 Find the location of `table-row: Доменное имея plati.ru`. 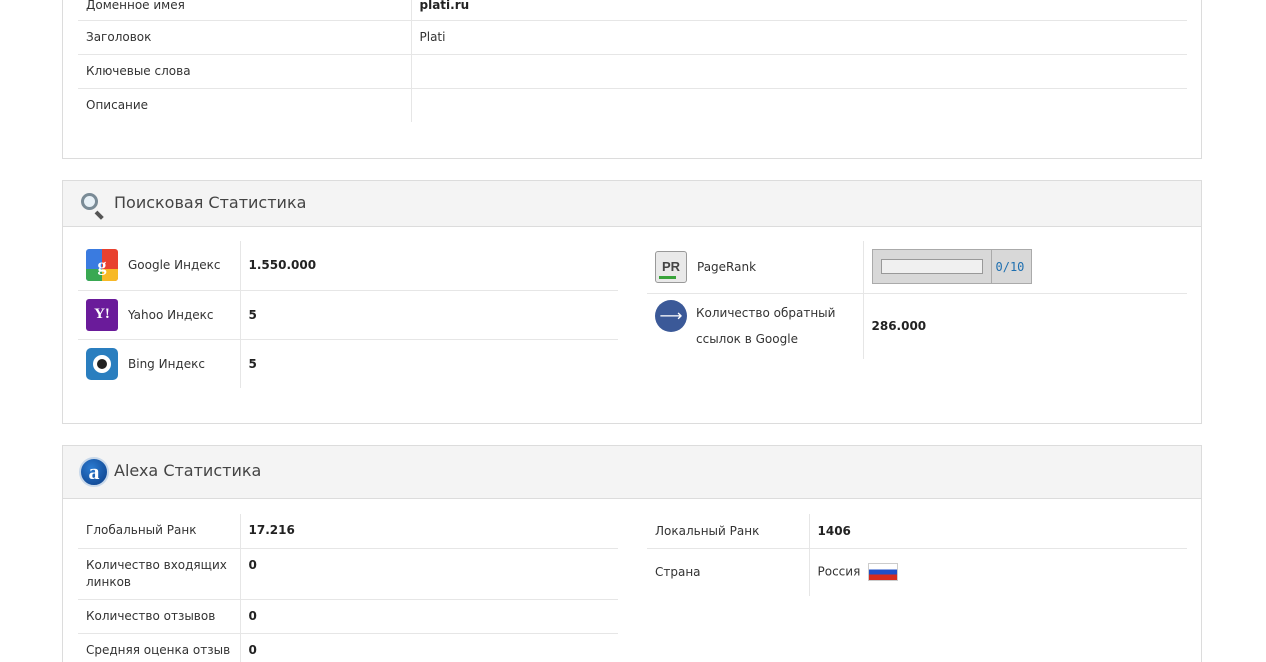

table-row: Доменное имея plati.ru is located at coordinates (632, 10).